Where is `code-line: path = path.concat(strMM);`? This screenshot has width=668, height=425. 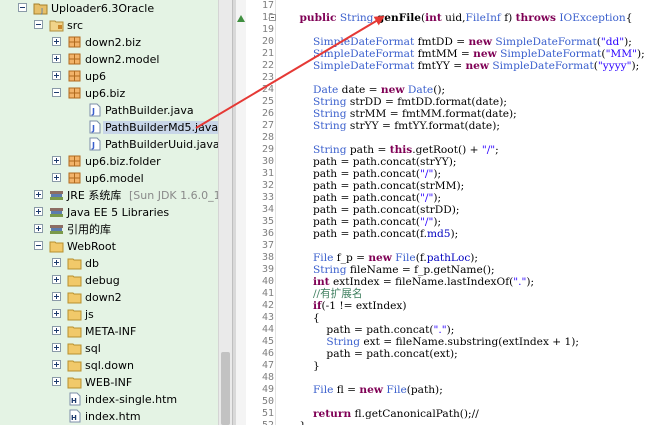 code-line: path = path.concat(strMM); is located at coordinates (375, 186).